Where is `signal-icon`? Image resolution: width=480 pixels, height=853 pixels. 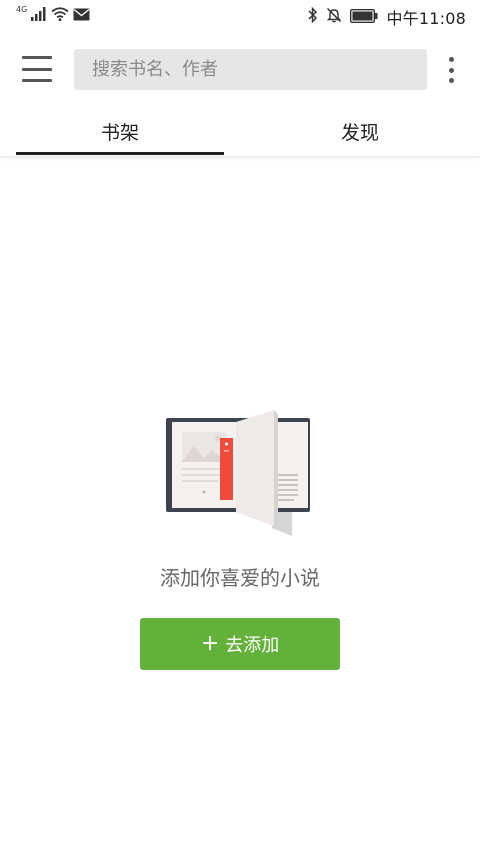 signal-icon is located at coordinates (39, 15).